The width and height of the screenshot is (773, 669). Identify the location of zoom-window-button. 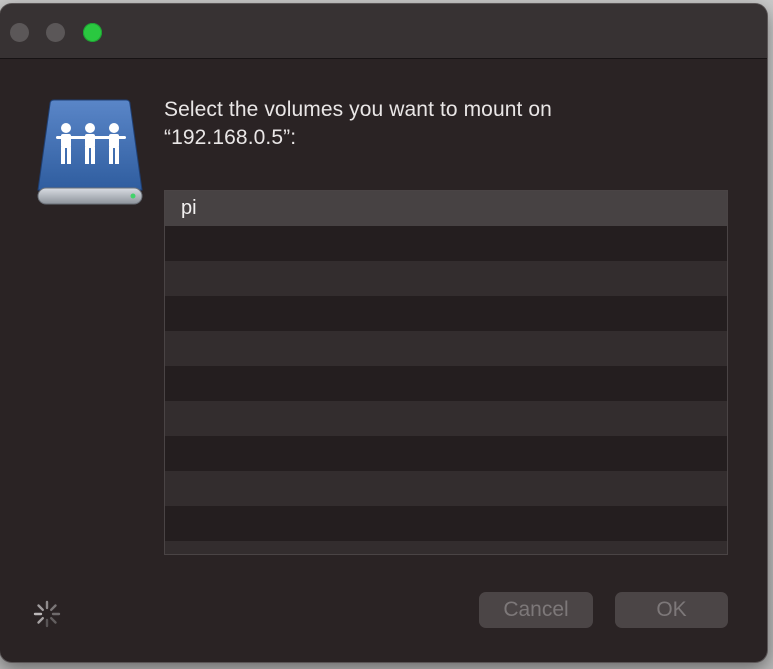
(92, 32).